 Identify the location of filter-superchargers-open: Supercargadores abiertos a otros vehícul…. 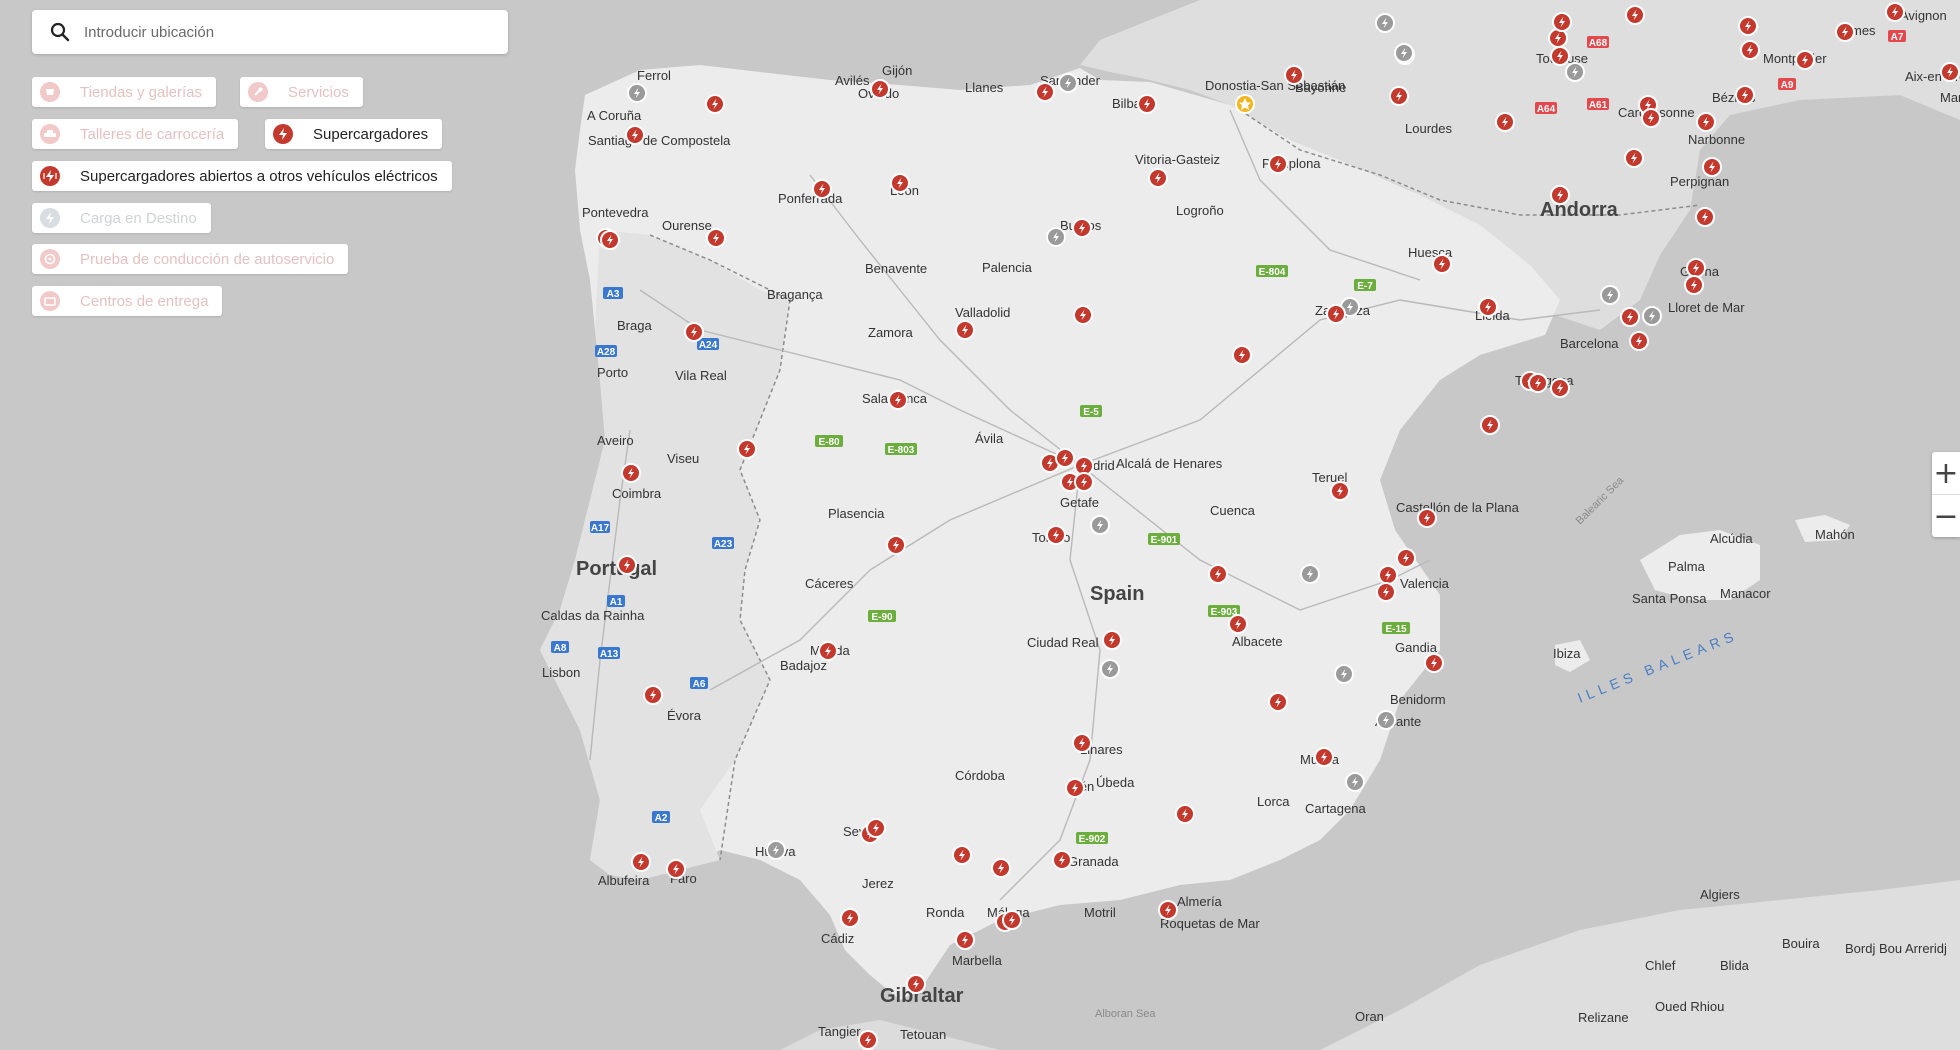
(242, 176).